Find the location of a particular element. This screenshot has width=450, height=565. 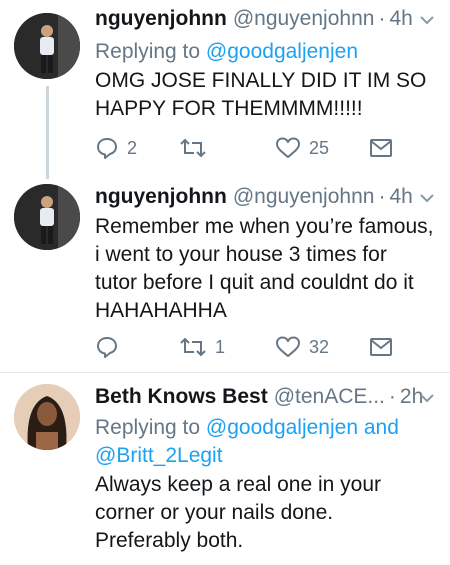

tweet-text-line: corner or your nails done. is located at coordinates (214, 512).